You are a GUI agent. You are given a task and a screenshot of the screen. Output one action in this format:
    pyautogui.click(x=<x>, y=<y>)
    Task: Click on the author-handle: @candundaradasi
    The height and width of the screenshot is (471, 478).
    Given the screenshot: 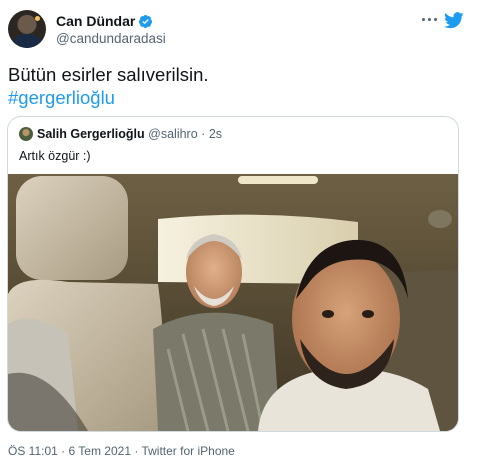 What is the action you would take?
    pyautogui.click(x=111, y=38)
    